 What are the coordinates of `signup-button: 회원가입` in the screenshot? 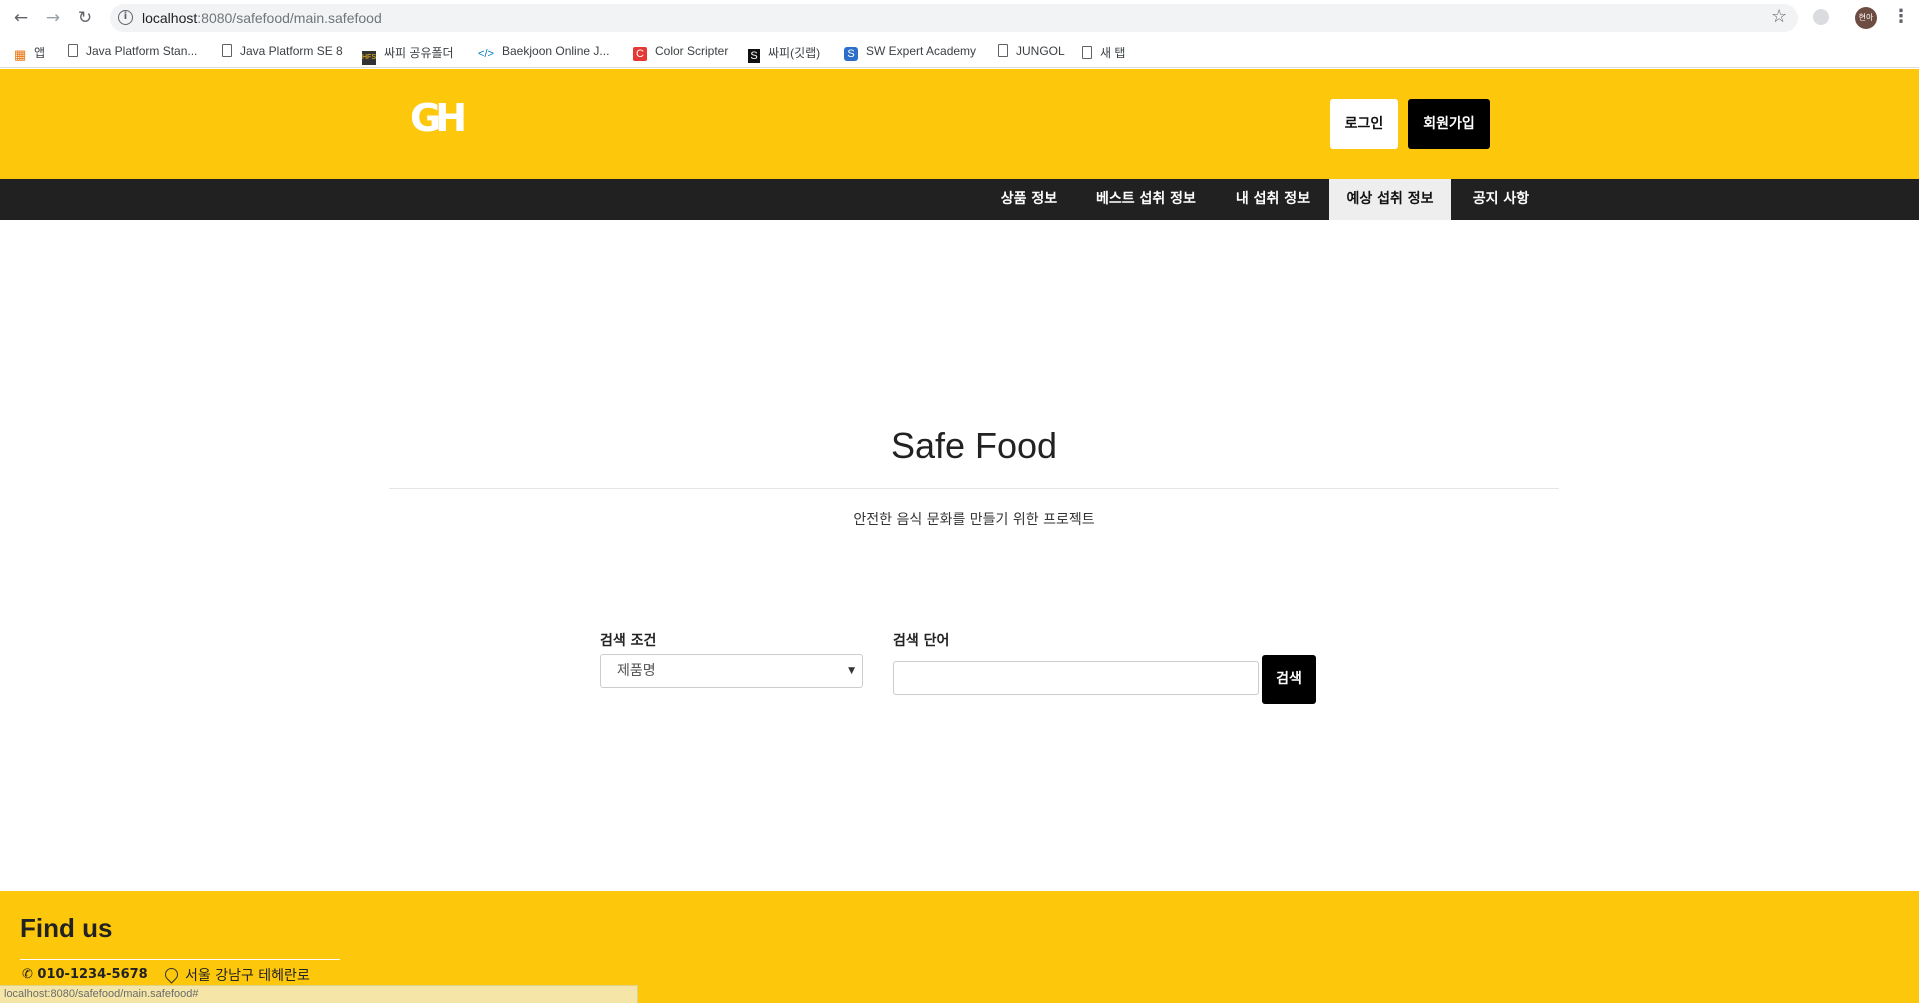 It's located at (1449, 124).